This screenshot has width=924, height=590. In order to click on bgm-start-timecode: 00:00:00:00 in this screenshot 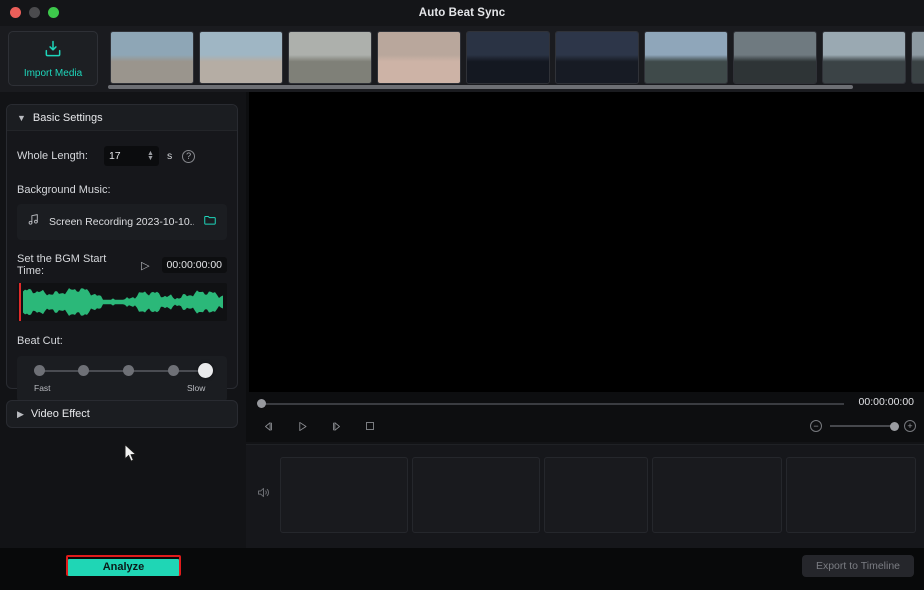, I will do `click(194, 265)`.